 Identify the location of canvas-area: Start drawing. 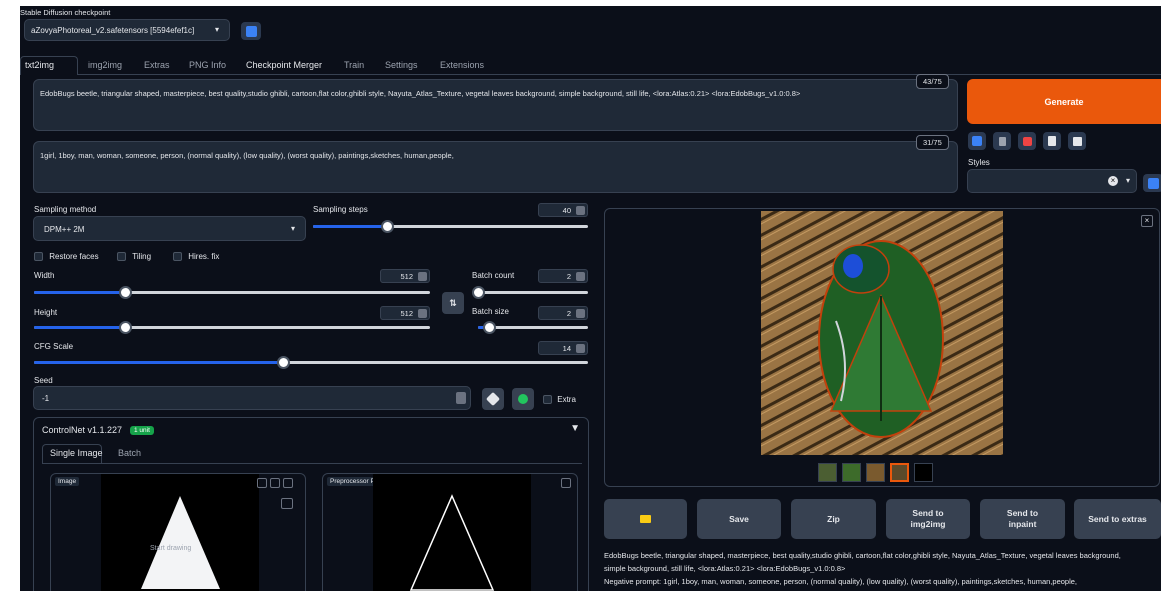
(180, 532).